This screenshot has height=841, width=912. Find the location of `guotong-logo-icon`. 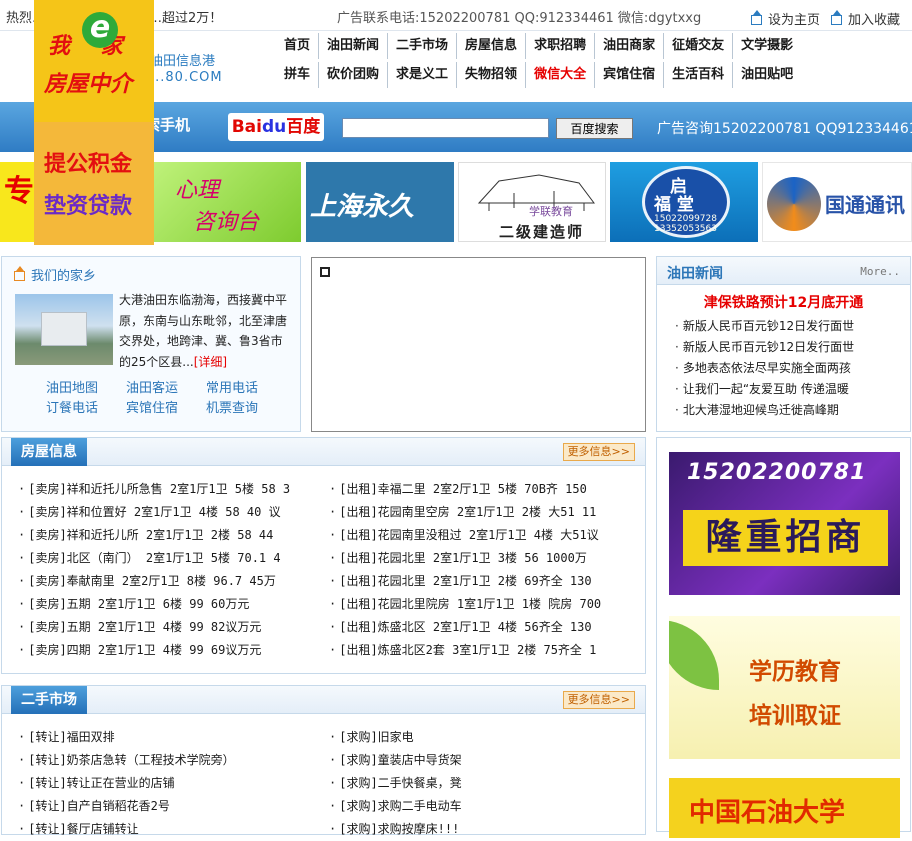

guotong-logo-icon is located at coordinates (794, 204).